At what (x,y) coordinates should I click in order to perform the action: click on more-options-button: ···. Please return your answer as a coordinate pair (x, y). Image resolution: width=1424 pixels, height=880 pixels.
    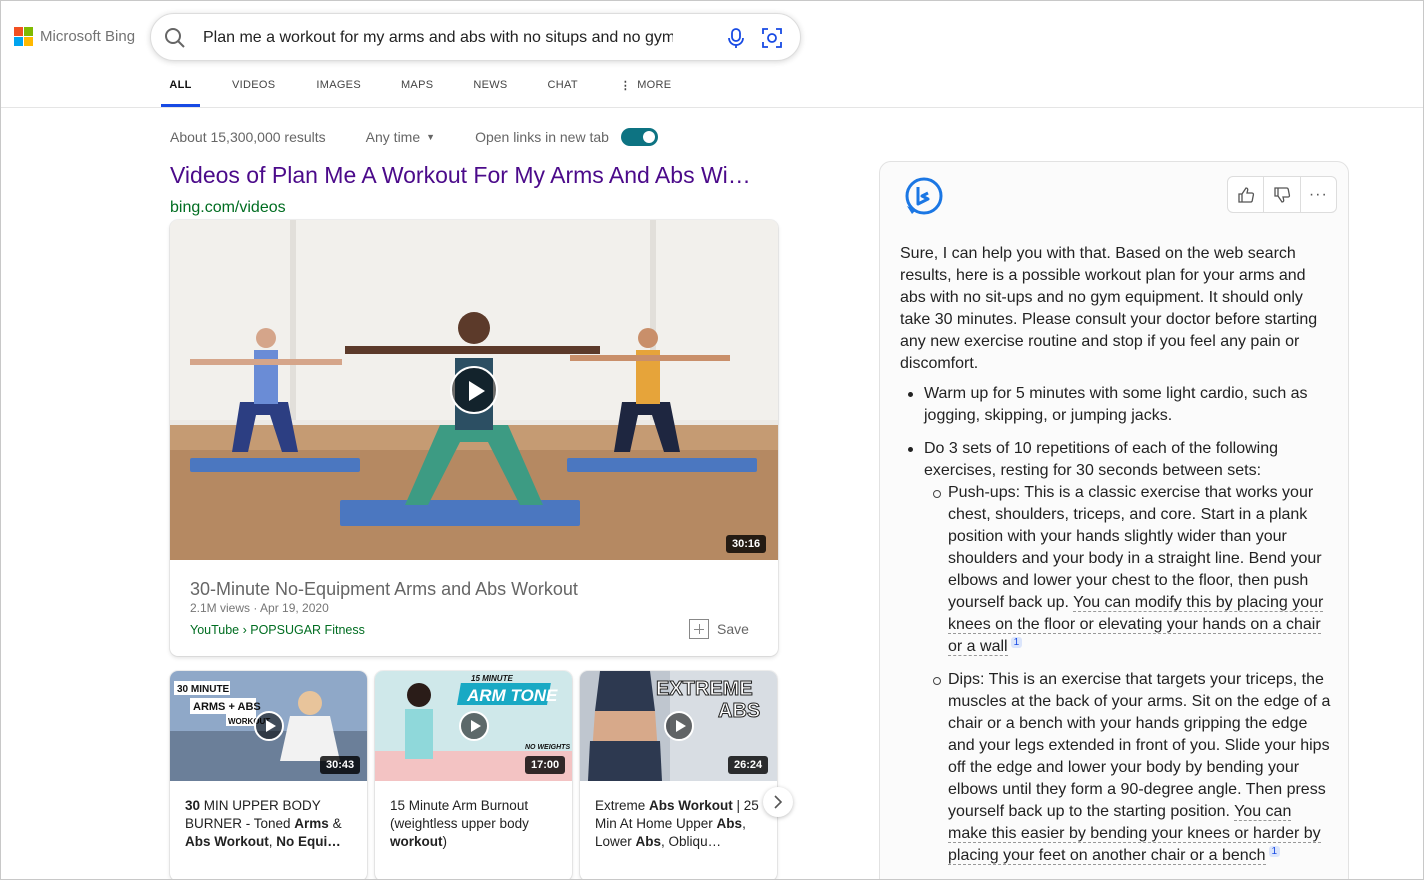
    Looking at the image, I should click on (1317, 194).